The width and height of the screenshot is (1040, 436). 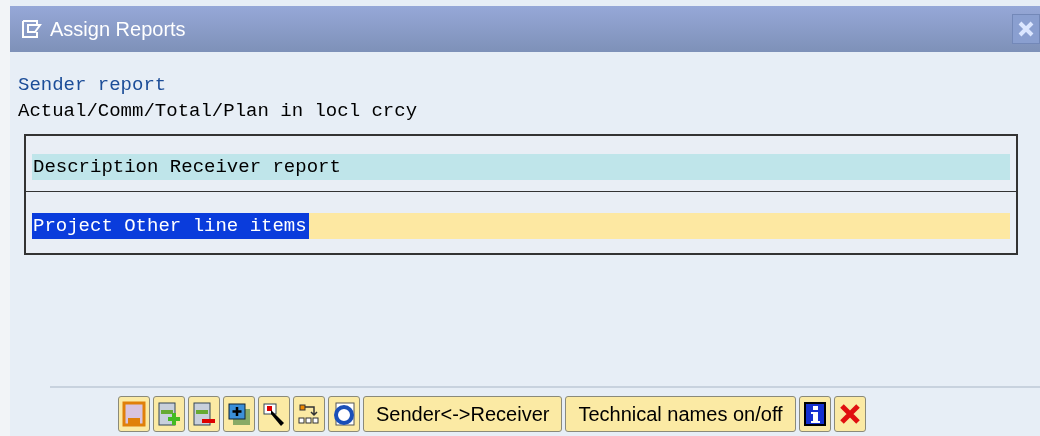 I want to click on close-button, so click(x=1026, y=29).